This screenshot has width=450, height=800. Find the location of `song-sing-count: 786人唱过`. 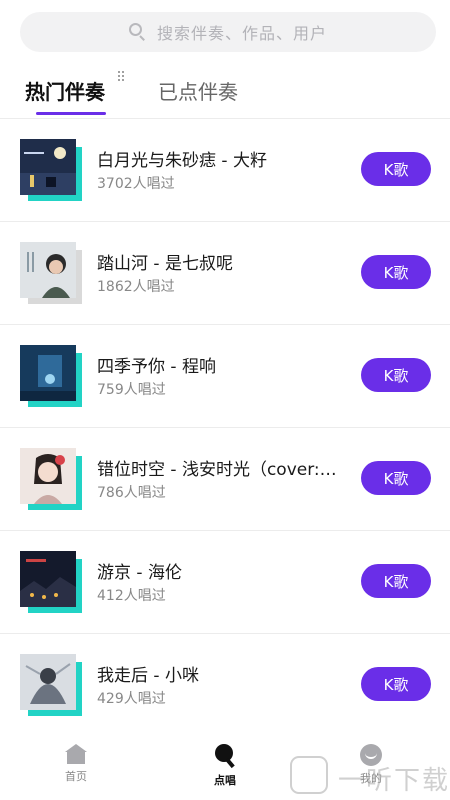

song-sing-count: 786人唱过 is located at coordinates (131, 493).